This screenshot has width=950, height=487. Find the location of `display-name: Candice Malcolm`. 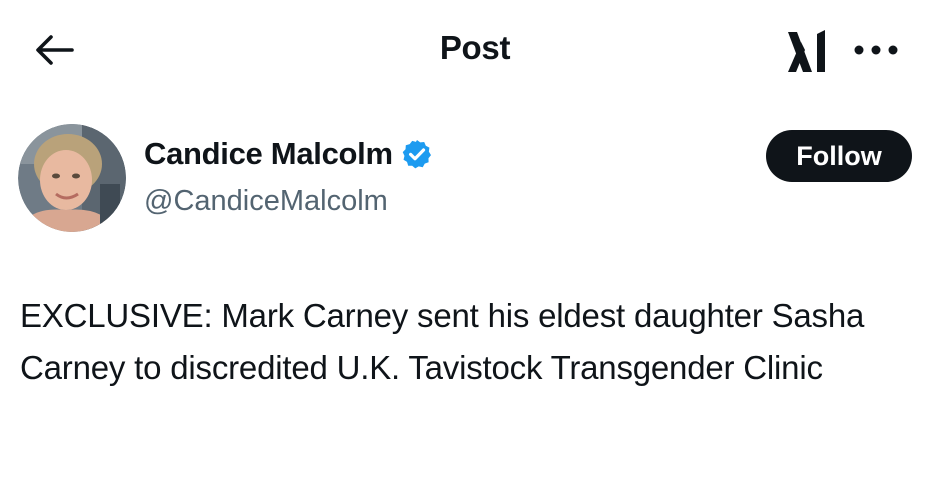

display-name: Candice Malcolm is located at coordinates (268, 153).